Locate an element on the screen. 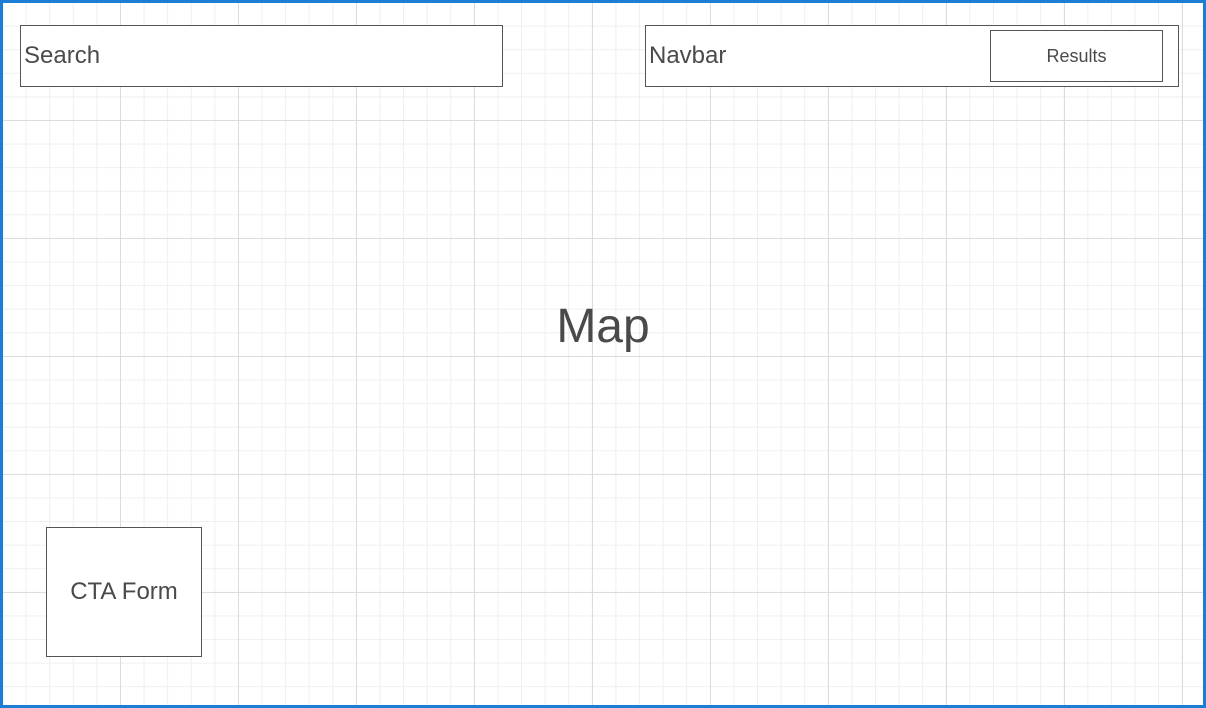 The image size is (1206, 708). map-label: Map is located at coordinates (603, 326).